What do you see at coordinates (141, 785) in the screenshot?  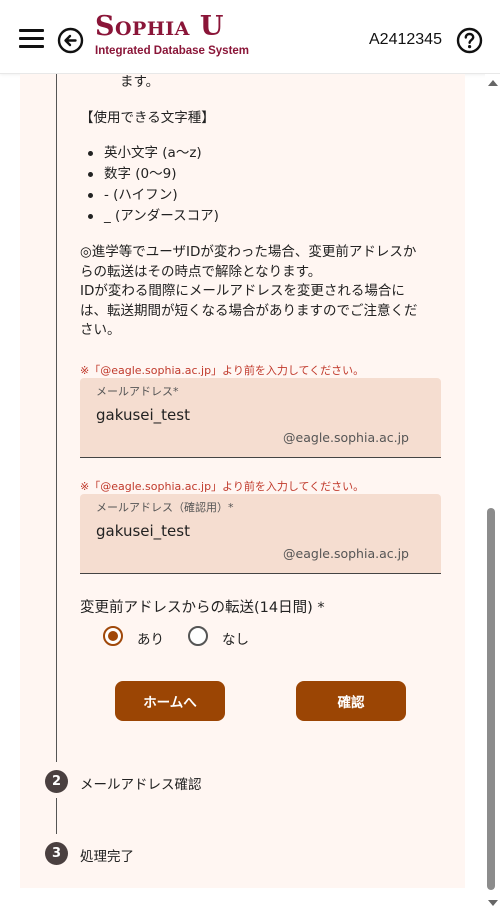 I see `step-label: メールアドレス確認` at bounding box center [141, 785].